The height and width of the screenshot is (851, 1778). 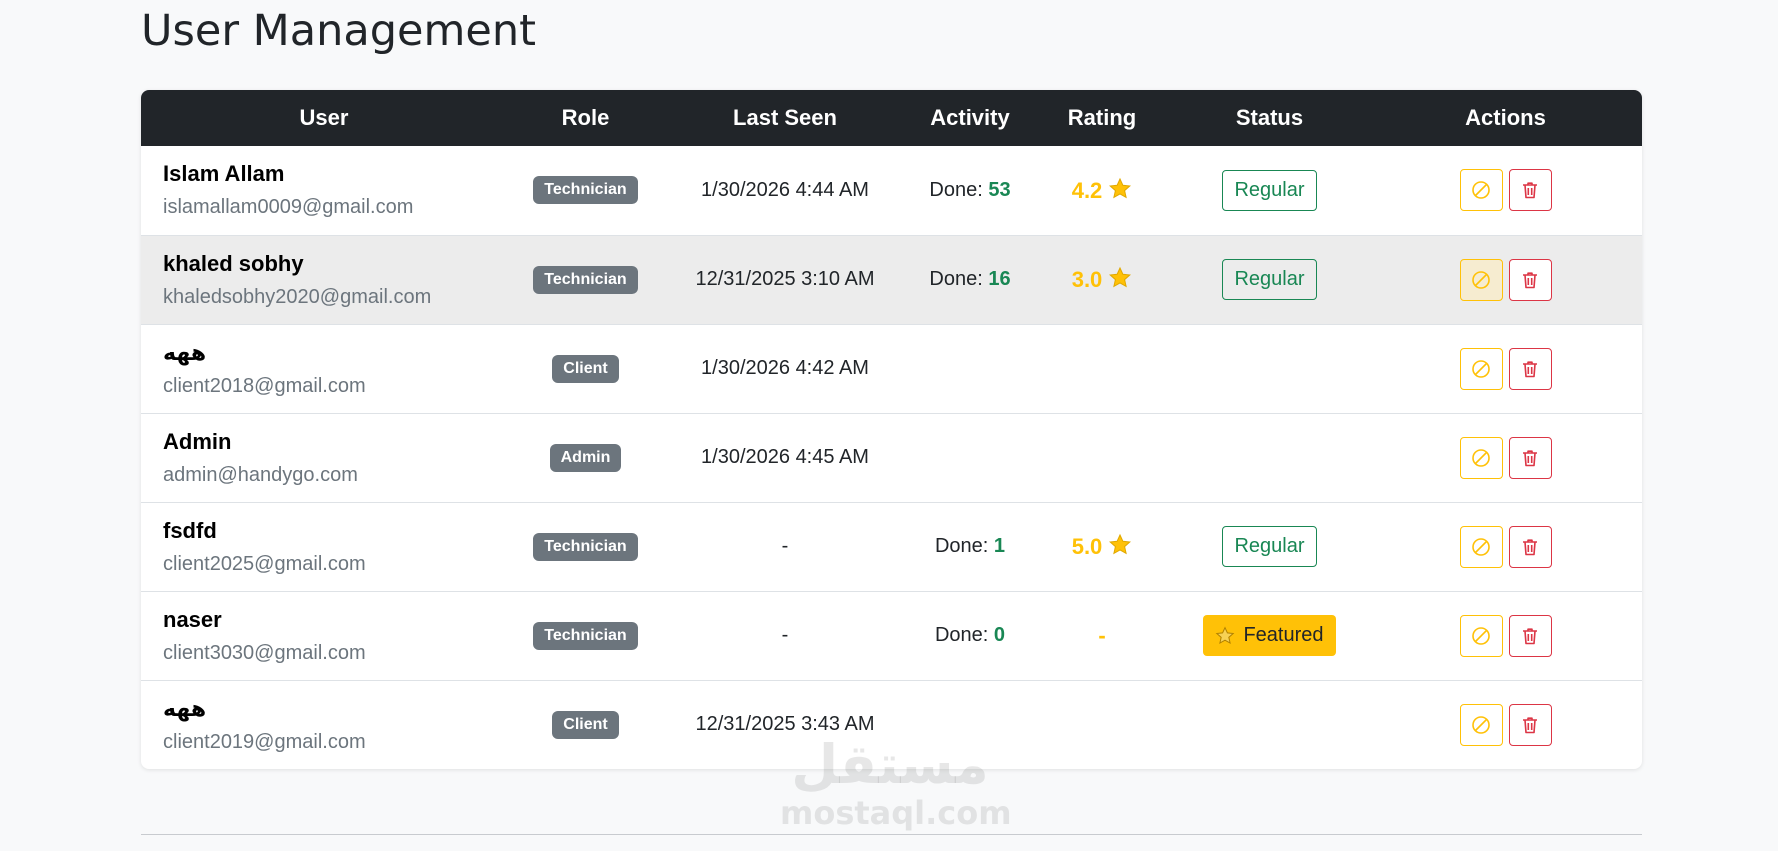 What do you see at coordinates (192, 619) in the screenshot?
I see `user-name: naser` at bounding box center [192, 619].